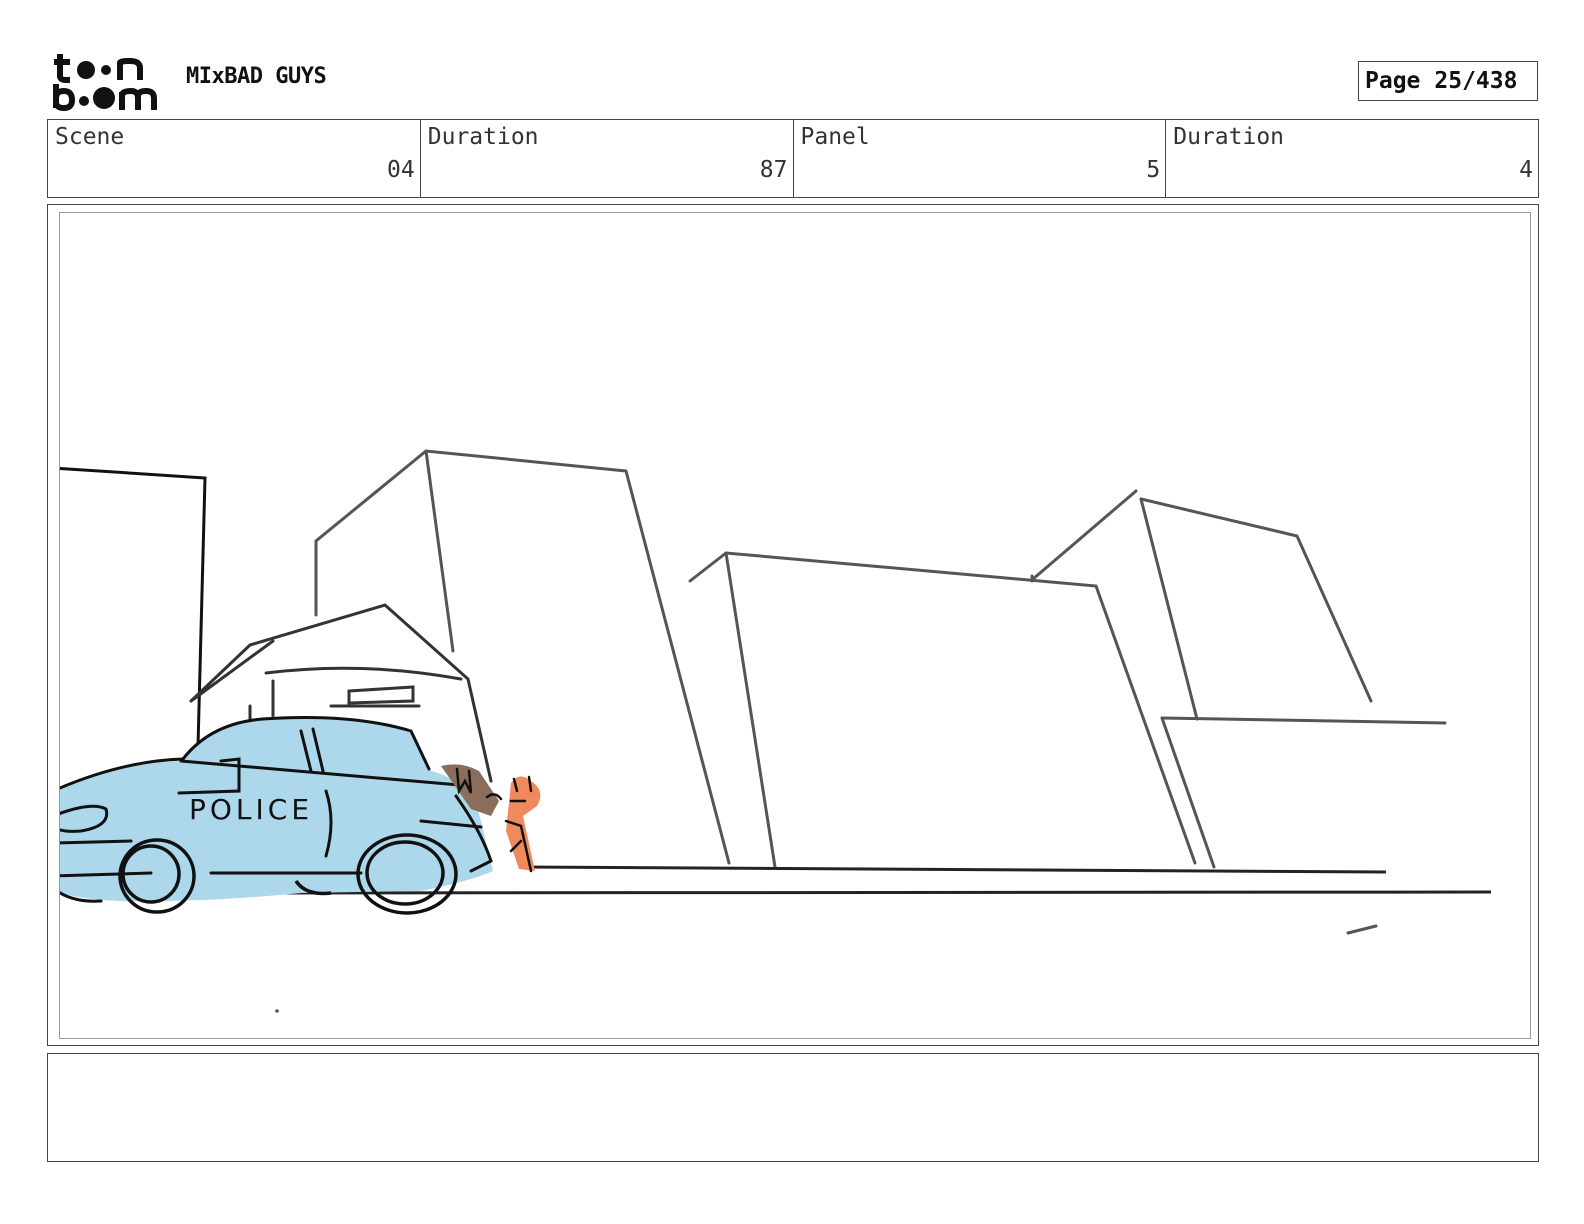  I want to click on panel-duration-label: Duration, so click(1229, 137).